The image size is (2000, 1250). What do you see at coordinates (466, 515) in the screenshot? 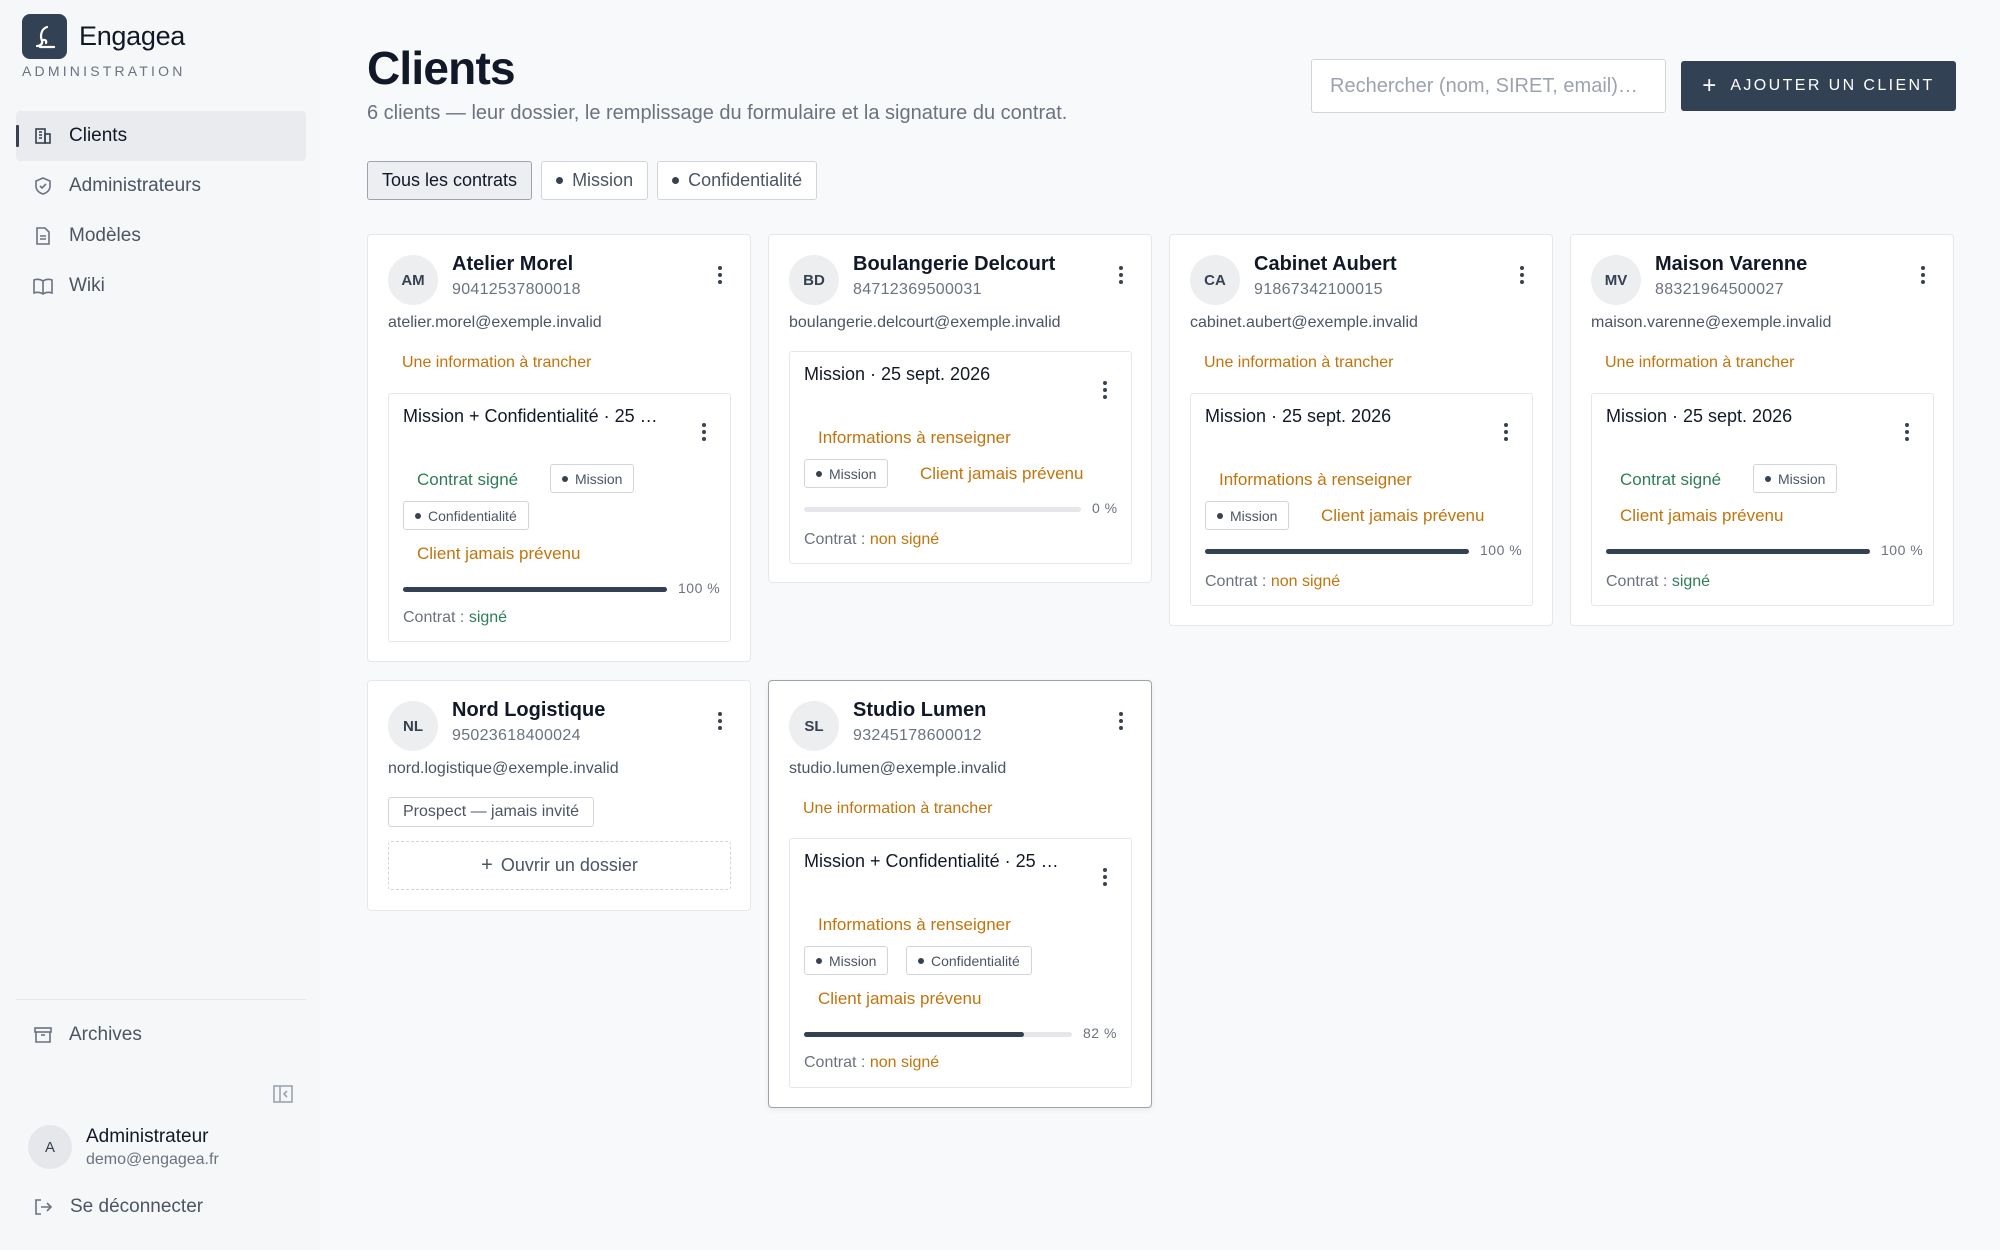
I see `contract-tag: Confidentialité` at bounding box center [466, 515].